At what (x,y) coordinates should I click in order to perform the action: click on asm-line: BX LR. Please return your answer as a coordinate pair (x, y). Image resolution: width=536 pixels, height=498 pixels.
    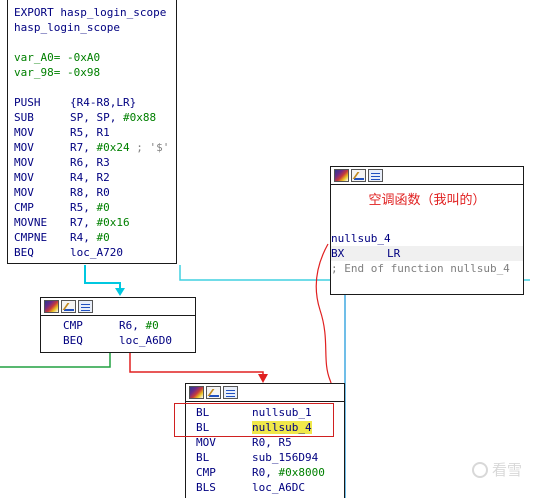
    Looking at the image, I should click on (427, 253).